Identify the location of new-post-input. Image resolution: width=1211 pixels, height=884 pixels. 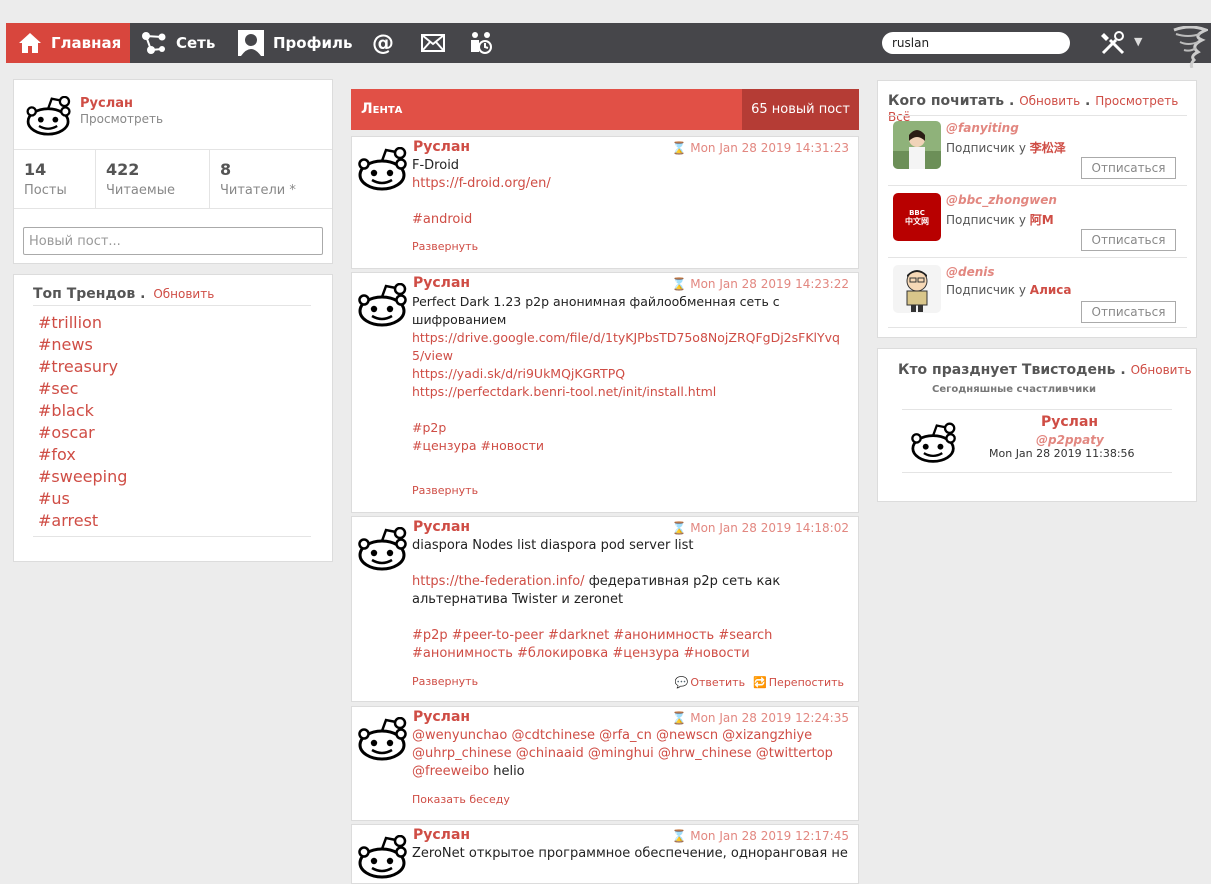
(173, 241).